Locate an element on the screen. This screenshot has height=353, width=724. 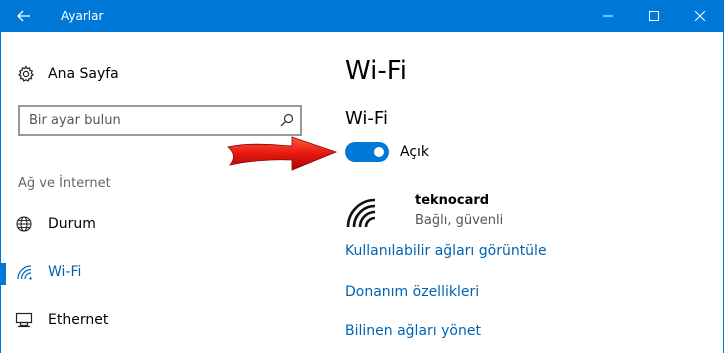
gear-icon is located at coordinates (26, 73).